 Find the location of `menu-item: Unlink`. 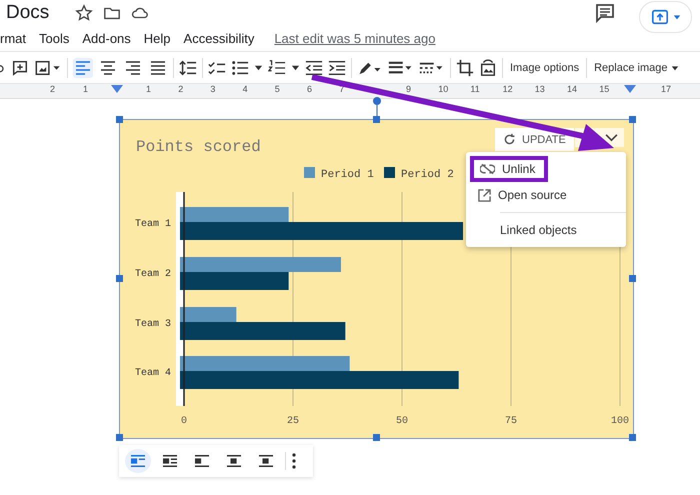

menu-item: Unlink is located at coordinates (509, 169).